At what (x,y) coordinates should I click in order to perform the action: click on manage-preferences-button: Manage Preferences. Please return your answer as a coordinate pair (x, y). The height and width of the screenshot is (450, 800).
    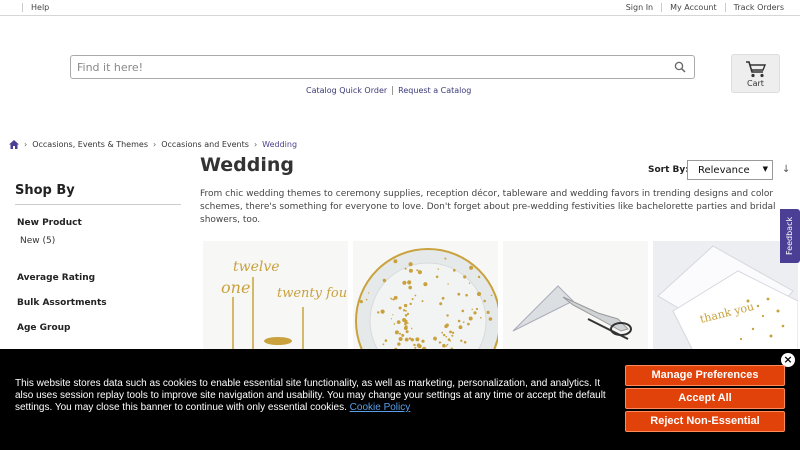
    Looking at the image, I should click on (705, 375).